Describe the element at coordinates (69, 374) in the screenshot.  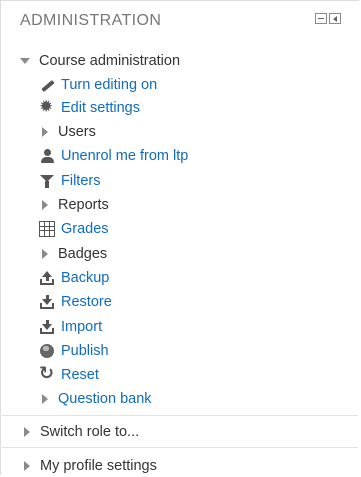
I see `reset-link: Reset` at that location.